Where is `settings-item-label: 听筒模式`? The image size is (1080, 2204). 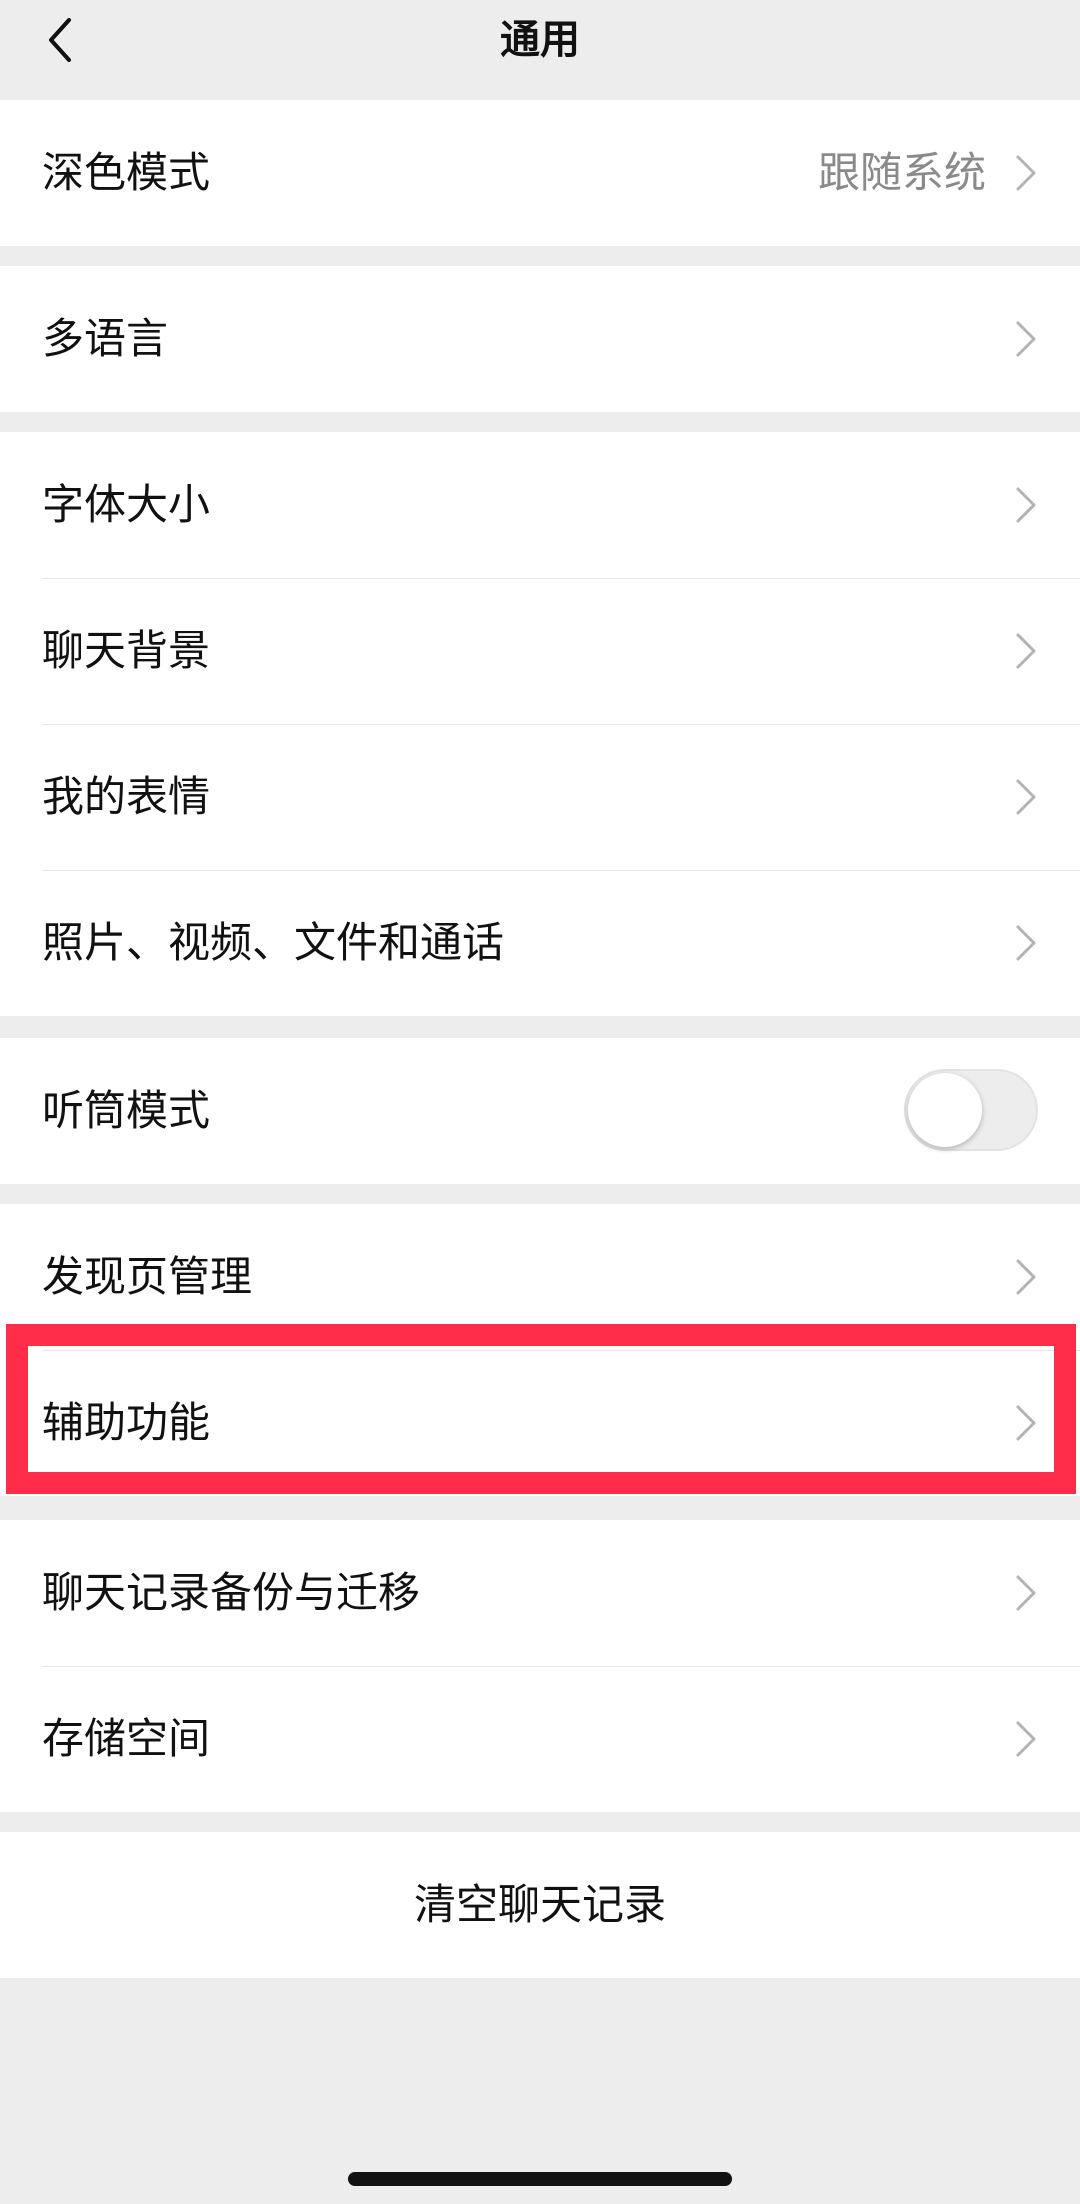 settings-item-label: 听筒模式 is located at coordinates (126, 1110).